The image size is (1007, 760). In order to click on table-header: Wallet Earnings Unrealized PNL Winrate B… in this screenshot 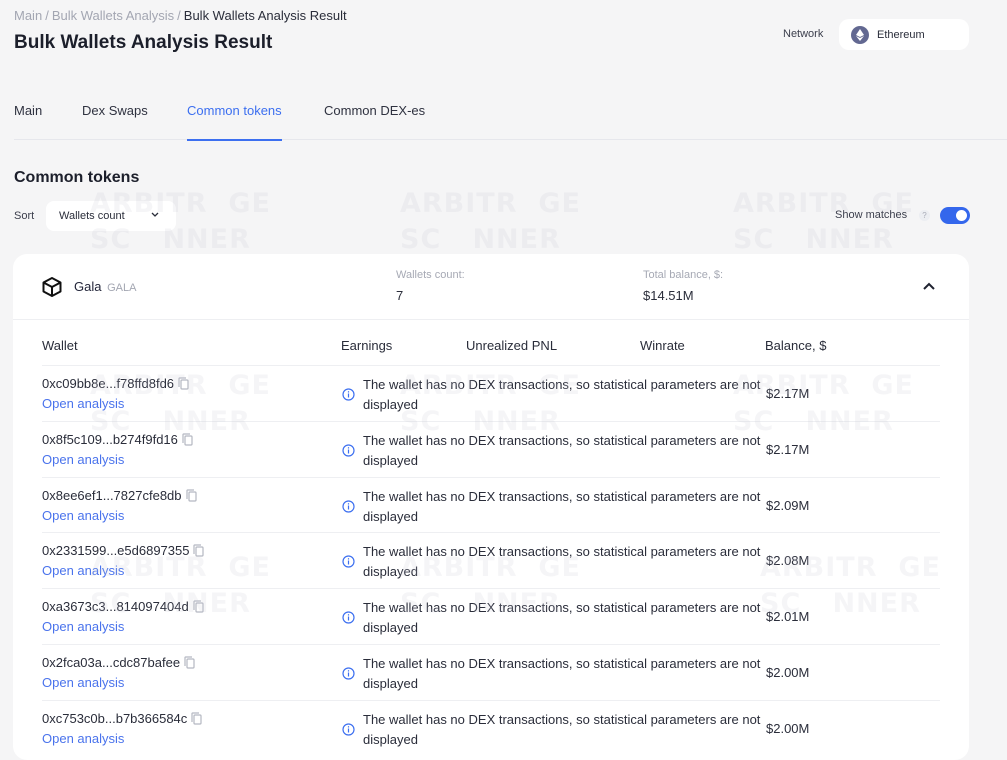, I will do `click(491, 347)`.